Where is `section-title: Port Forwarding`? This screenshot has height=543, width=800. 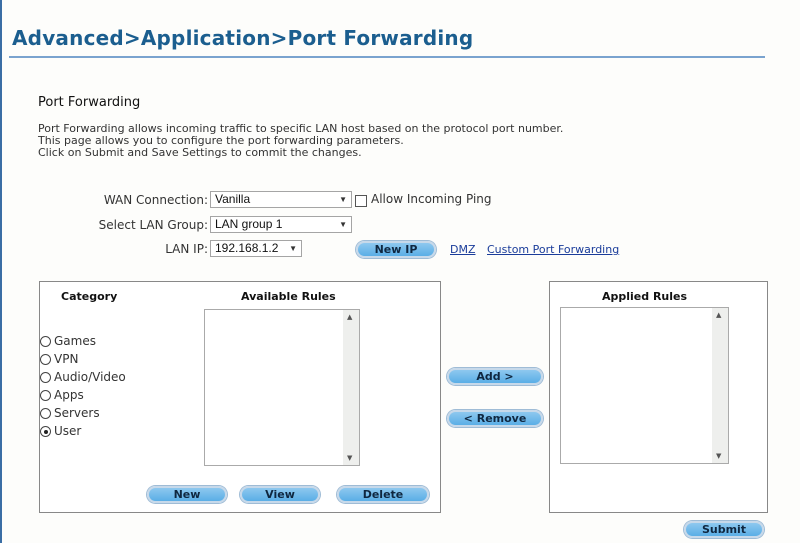
section-title: Port Forwarding is located at coordinates (89, 102).